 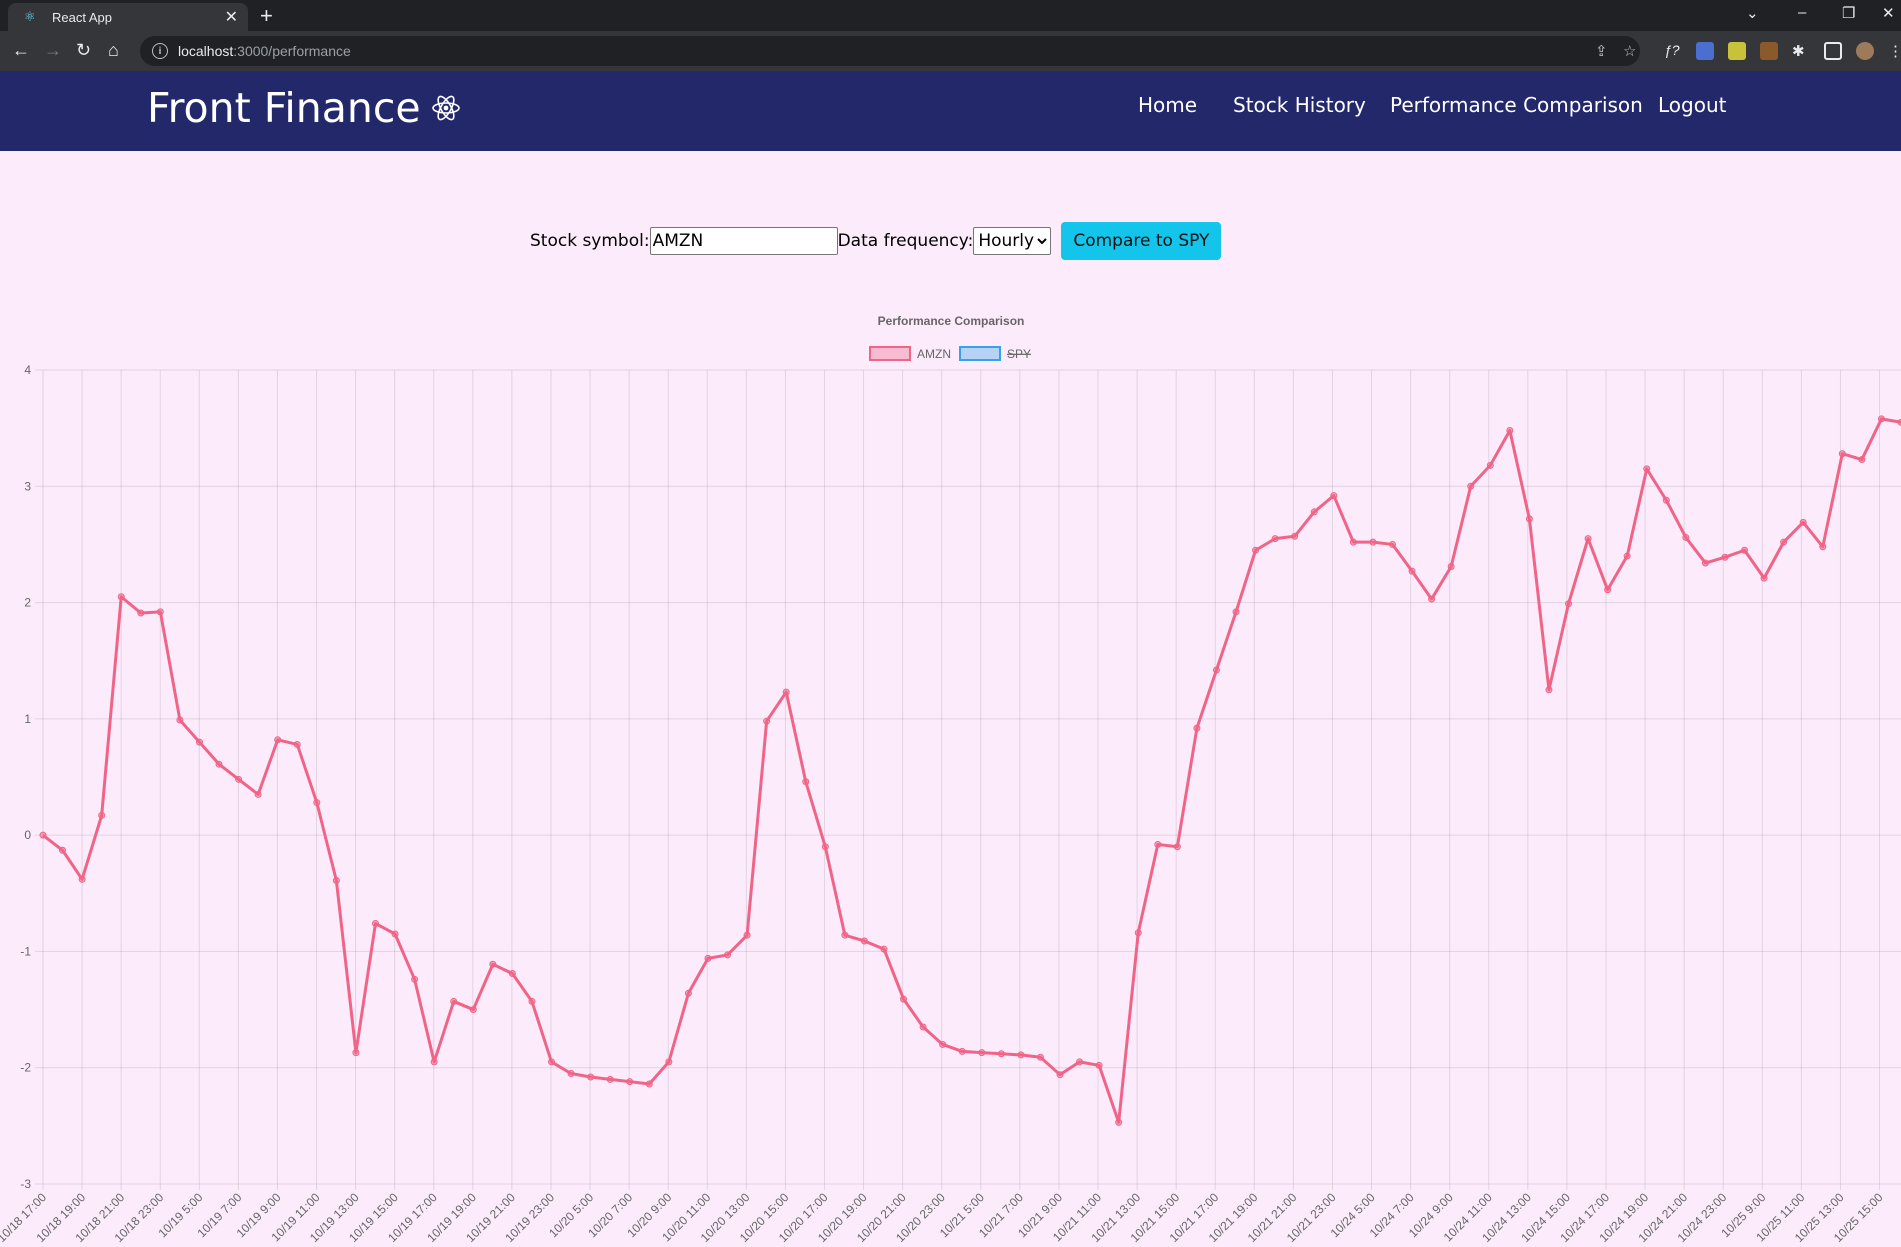 What do you see at coordinates (743, 241) in the screenshot?
I see `symbol-input` at bounding box center [743, 241].